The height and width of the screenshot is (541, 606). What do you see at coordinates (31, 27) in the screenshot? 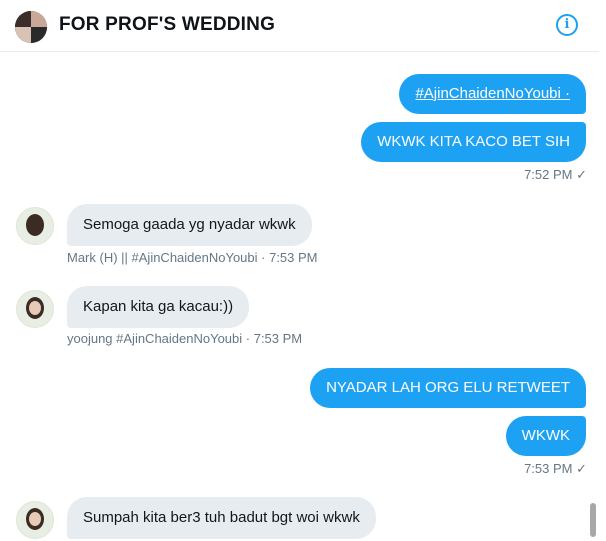
I see `group-avatar` at bounding box center [31, 27].